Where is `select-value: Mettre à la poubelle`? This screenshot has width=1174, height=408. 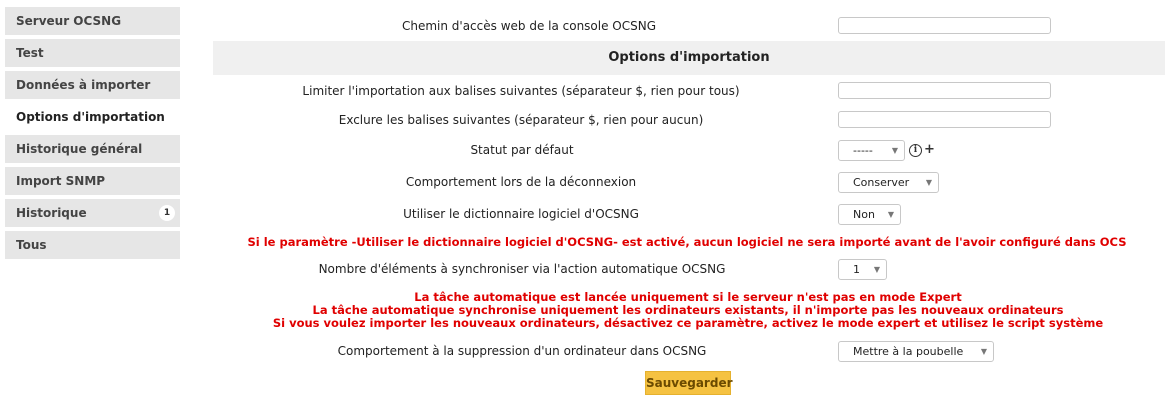 select-value: Mettre à la poubelle is located at coordinates (908, 351).